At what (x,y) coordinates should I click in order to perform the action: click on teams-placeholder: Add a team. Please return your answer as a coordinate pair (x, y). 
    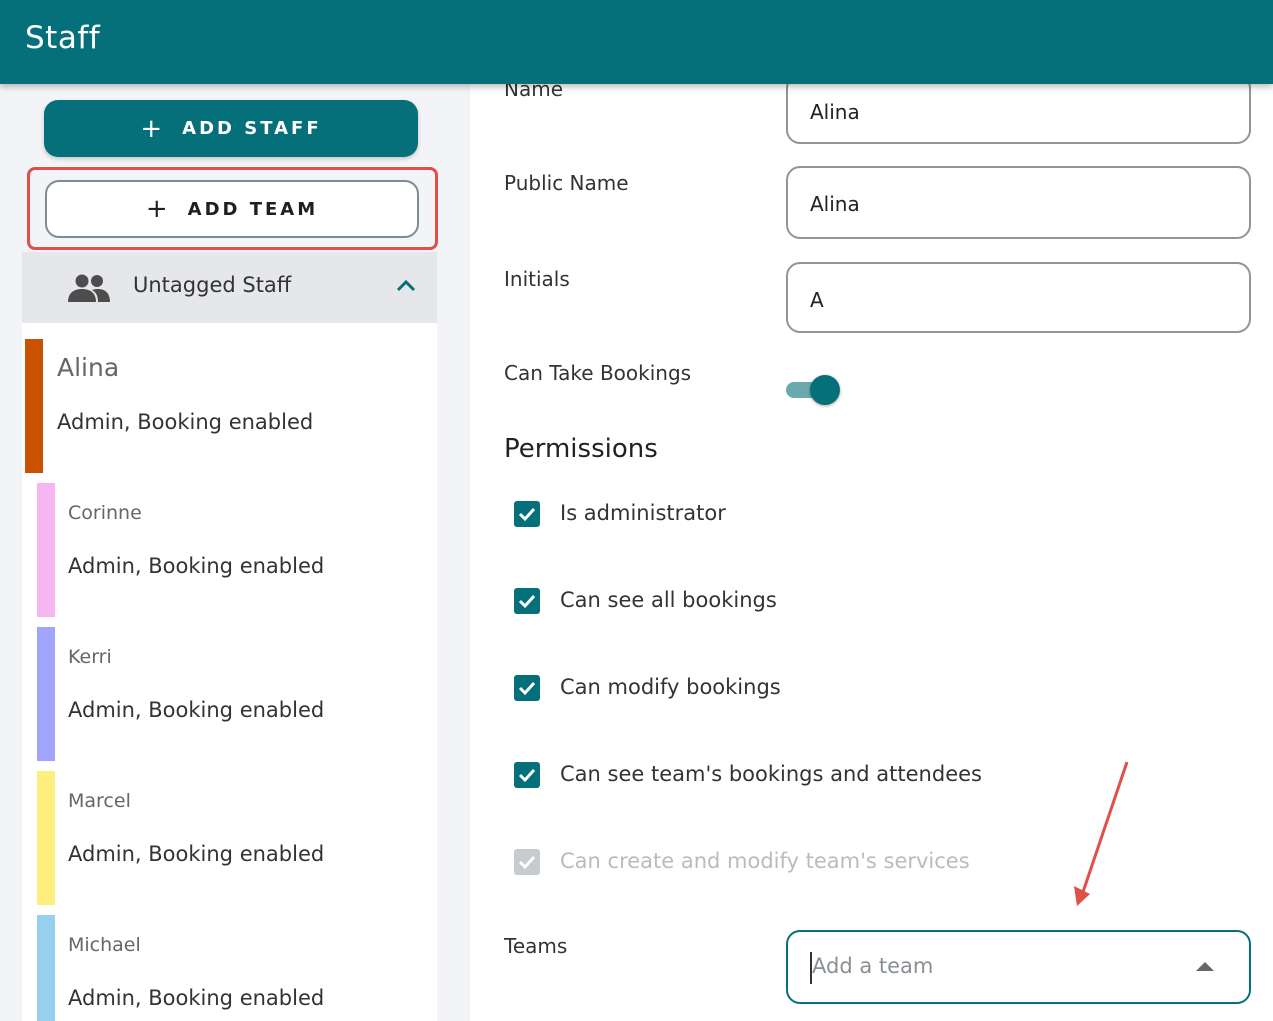
    Looking at the image, I should click on (873, 966).